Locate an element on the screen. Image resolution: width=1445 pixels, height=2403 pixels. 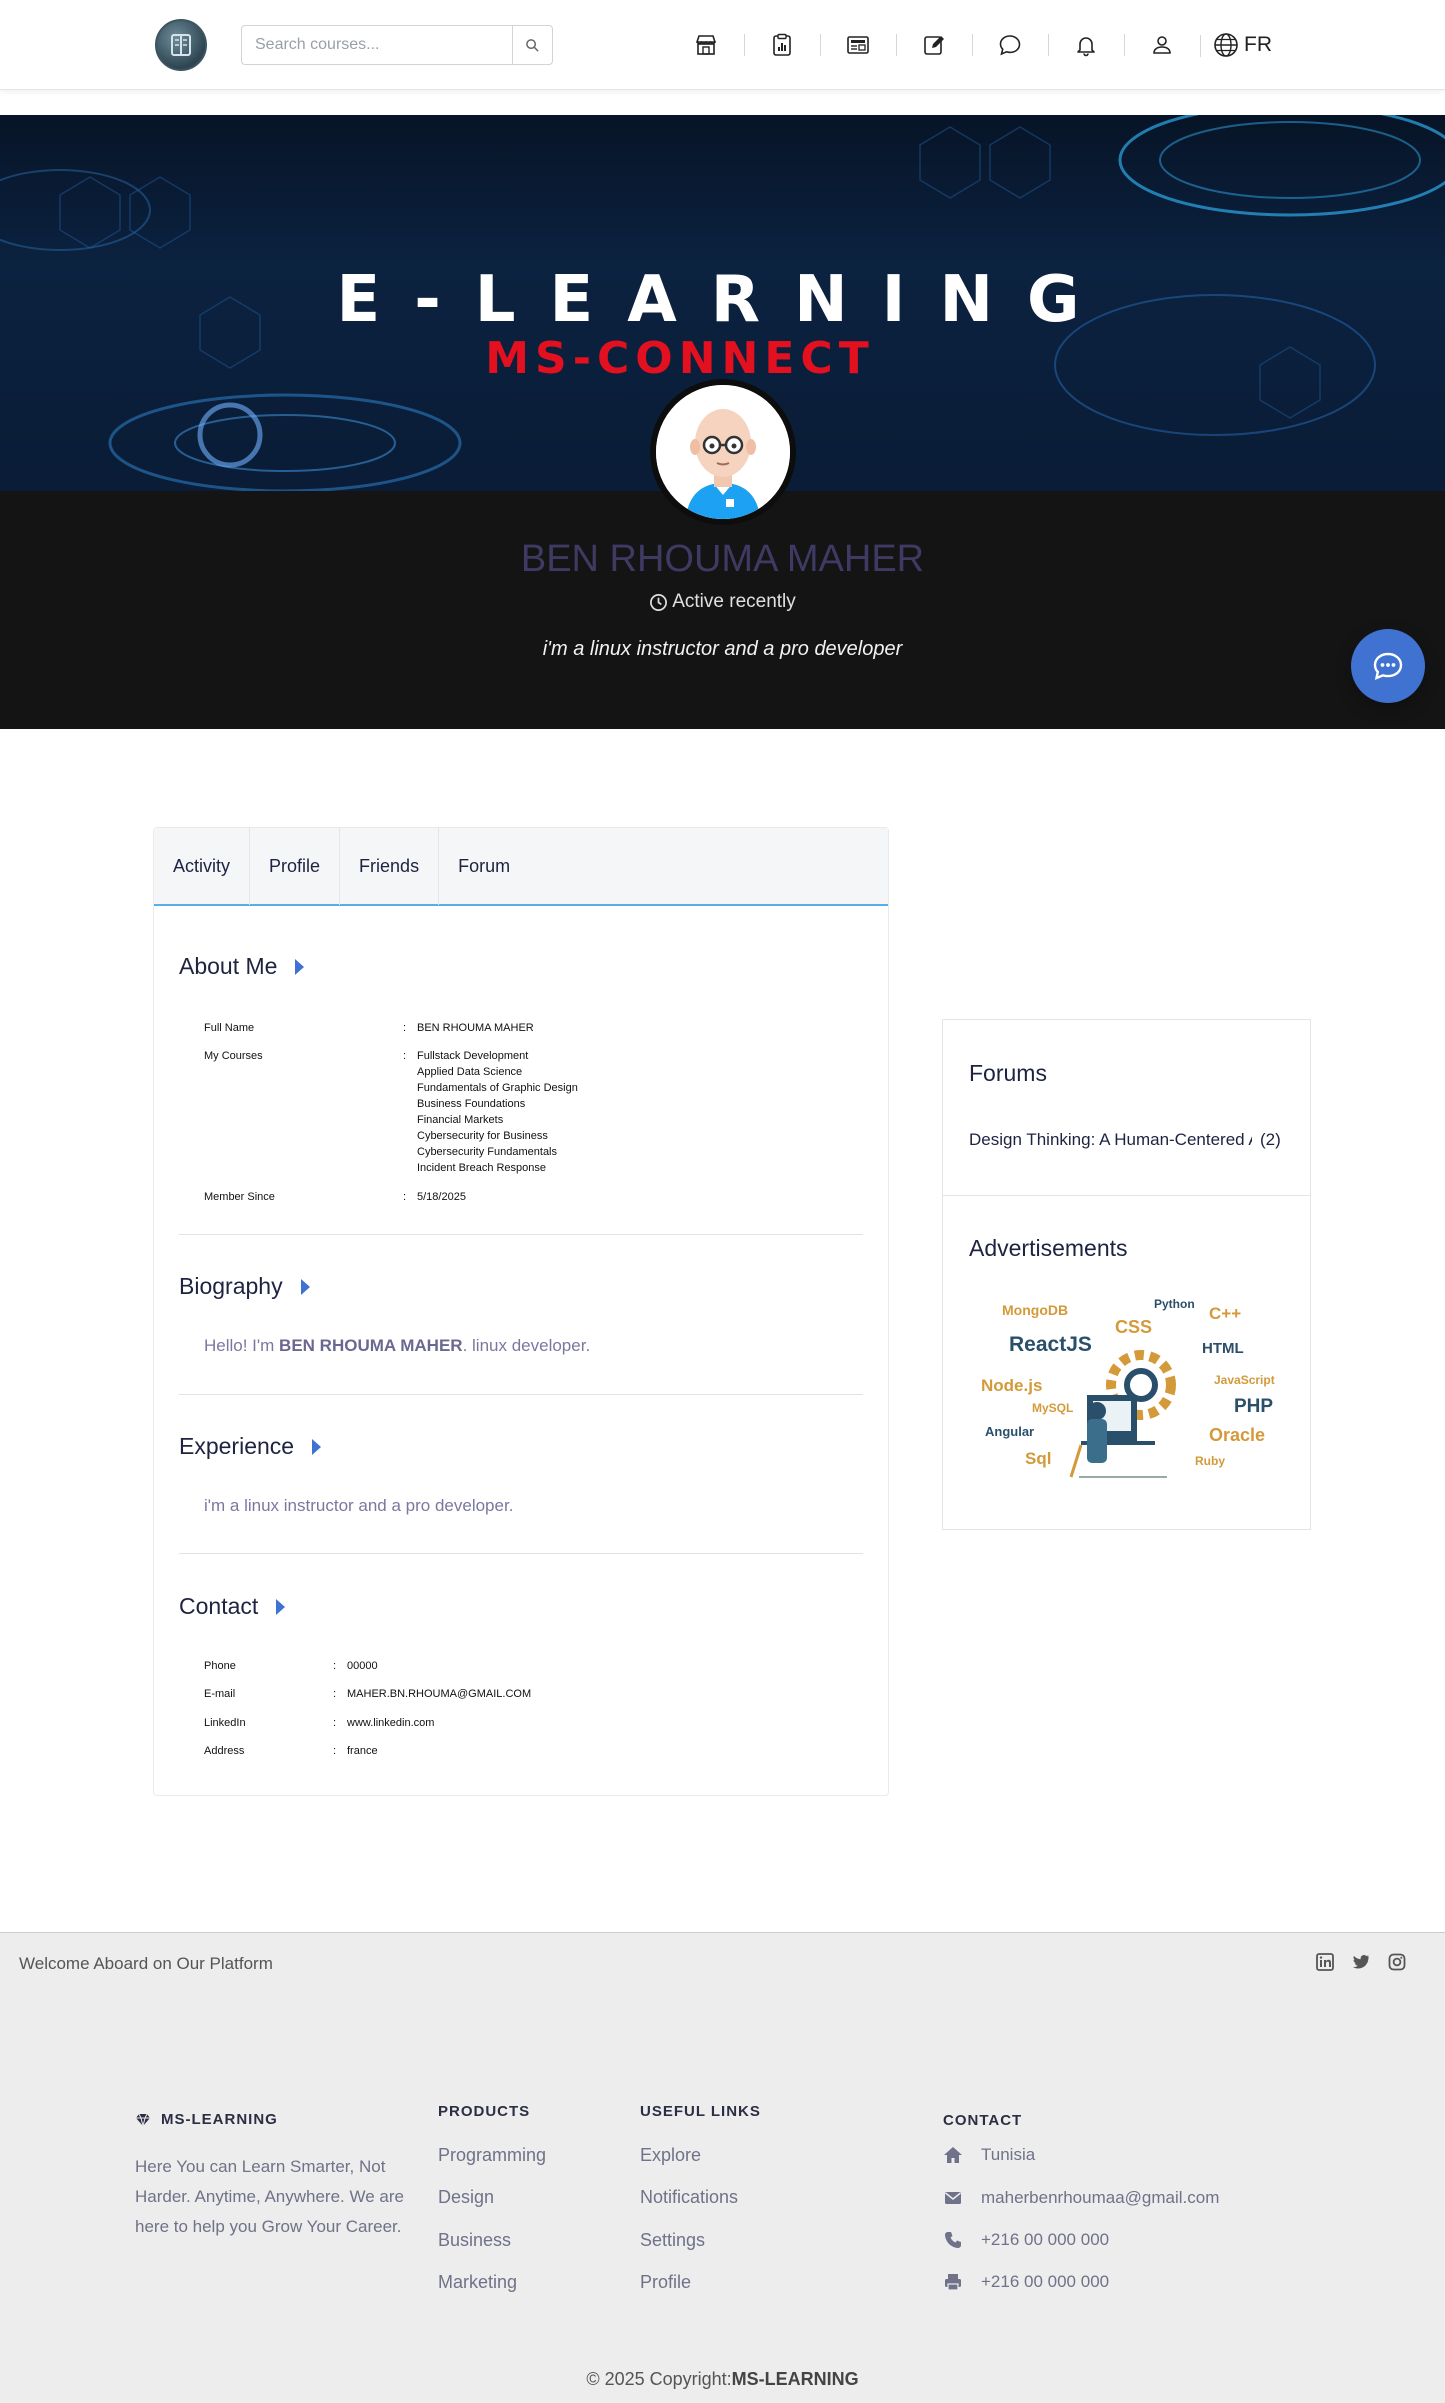
footer-welcome: Welcome Aboard on Our Platform is located at coordinates (146, 1963).